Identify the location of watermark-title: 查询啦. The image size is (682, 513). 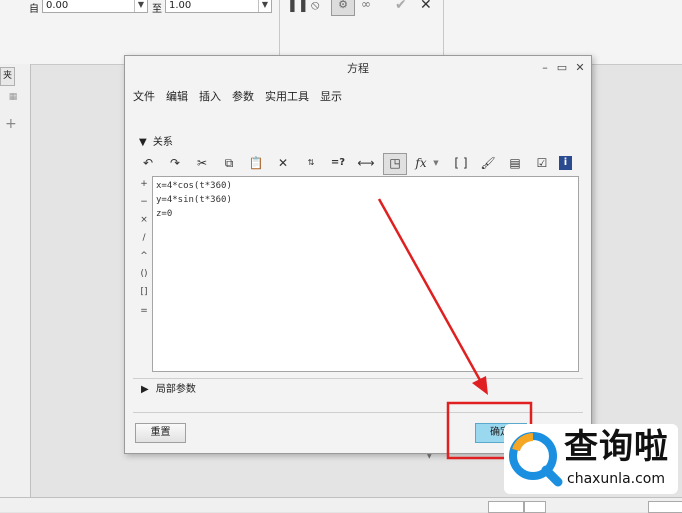
(616, 447).